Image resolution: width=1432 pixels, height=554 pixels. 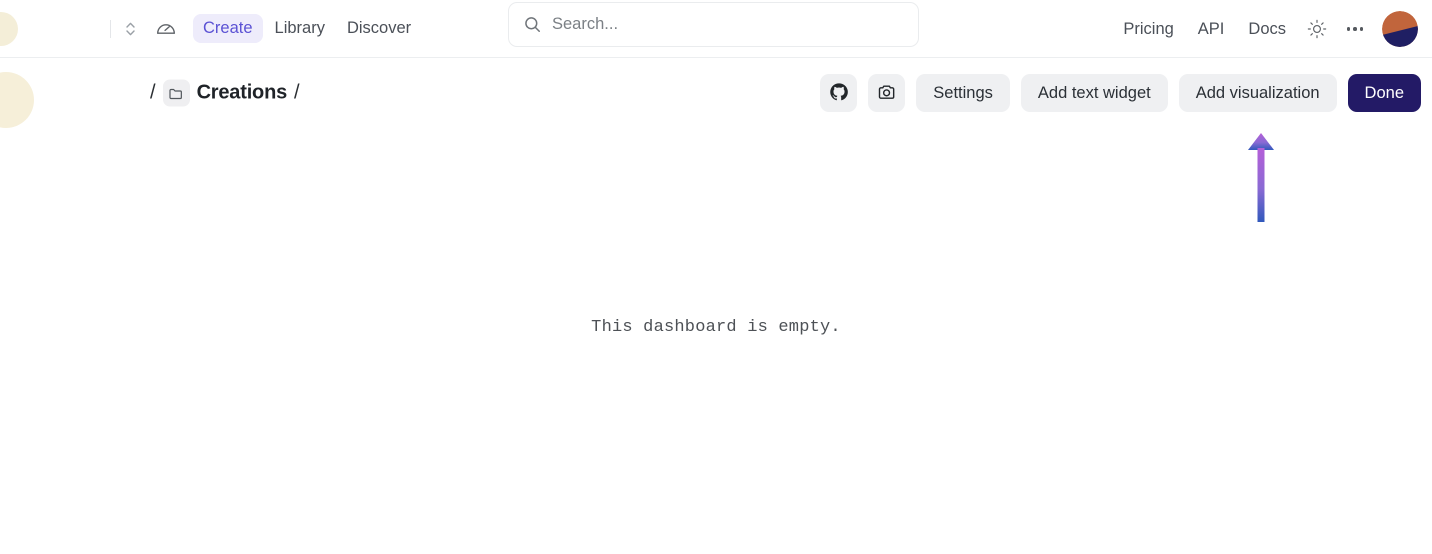 I want to click on top-nav-left-group: Create Library Discover, so click(x=210, y=28).